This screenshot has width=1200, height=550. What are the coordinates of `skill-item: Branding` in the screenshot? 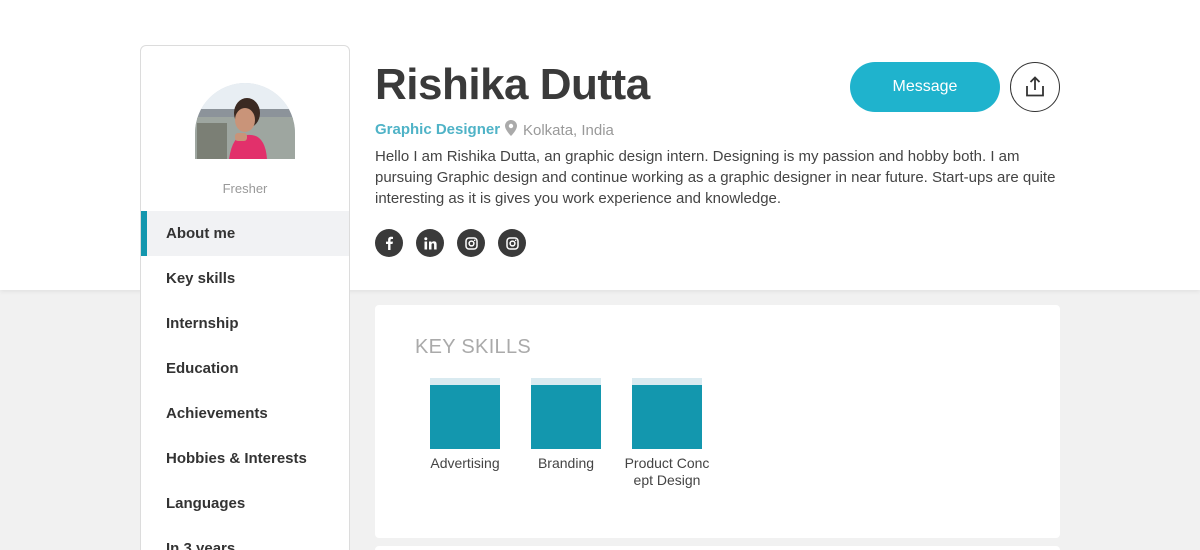 It's located at (566, 433).